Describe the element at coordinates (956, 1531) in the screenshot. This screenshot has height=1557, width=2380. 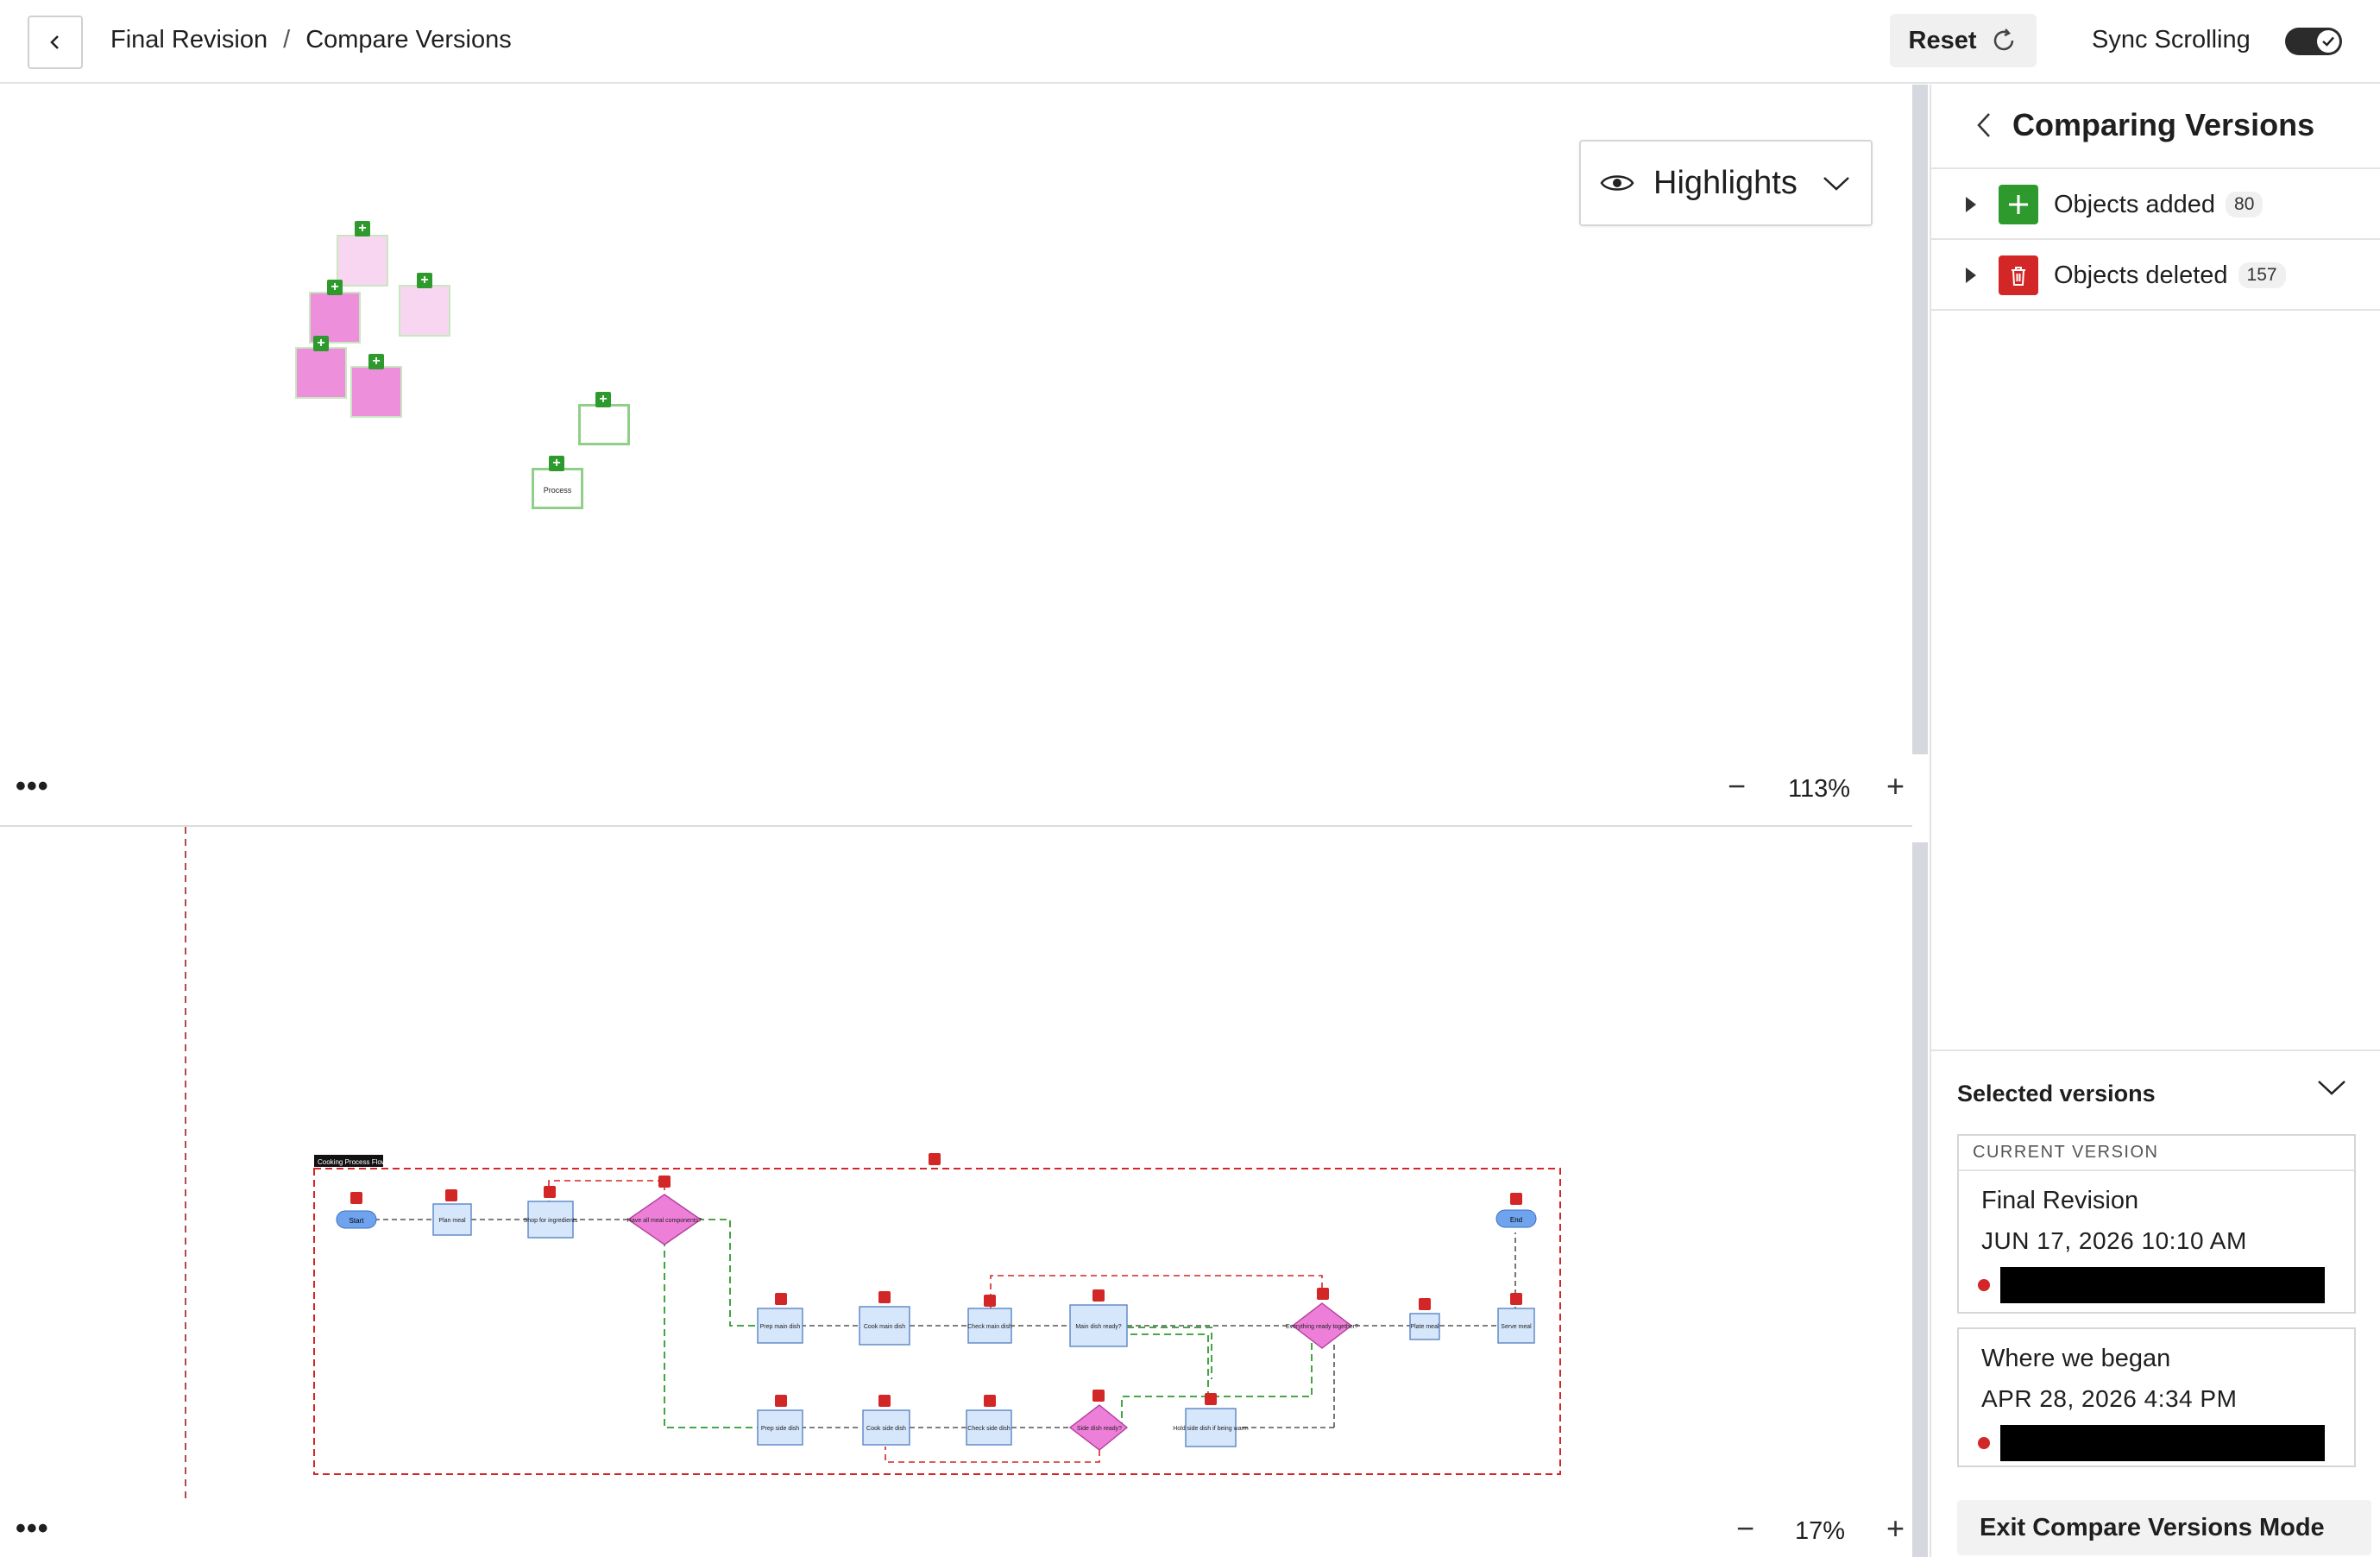
I see `bottom-zoom-bar: ••• − 17% +` at that location.